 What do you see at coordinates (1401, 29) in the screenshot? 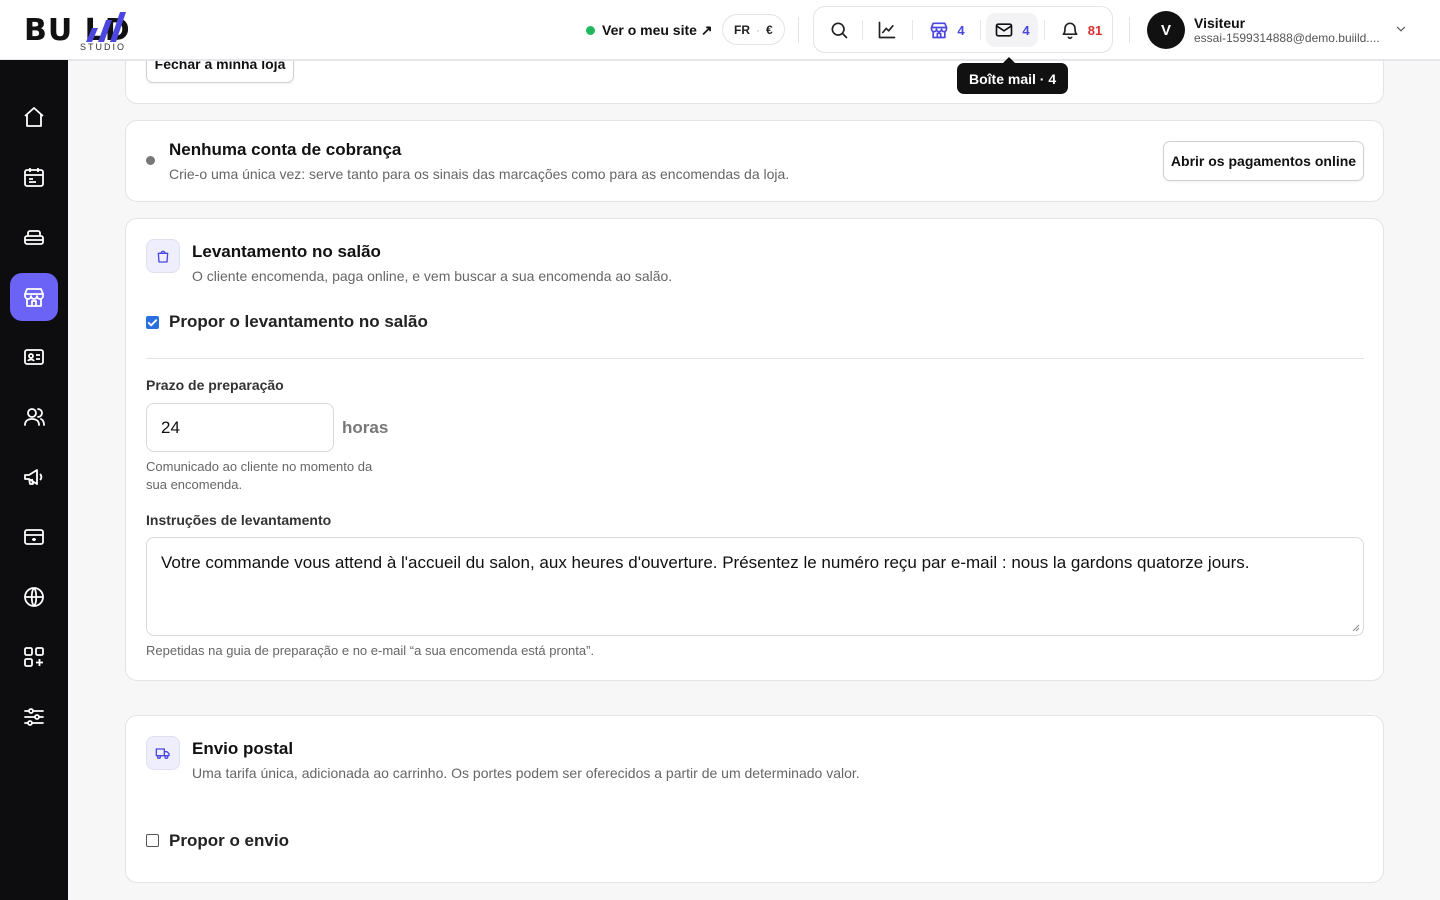
I see `chevron-down-icon` at bounding box center [1401, 29].